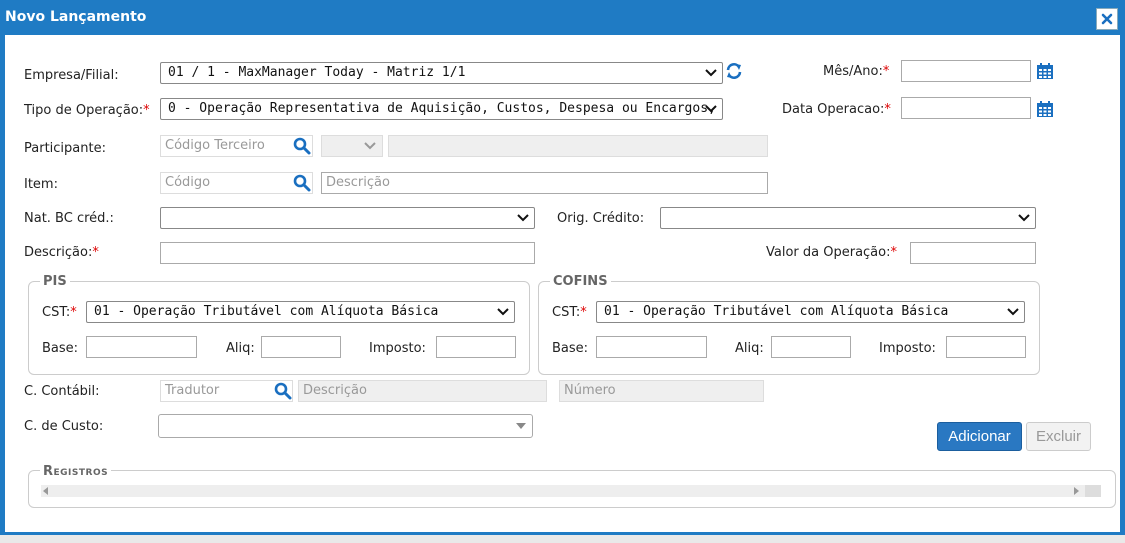 The height and width of the screenshot is (543, 1125). What do you see at coordinates (570, 348) in the screenshot?
I see `cofins-base-label: Base:` at bounding box center [570, 348].